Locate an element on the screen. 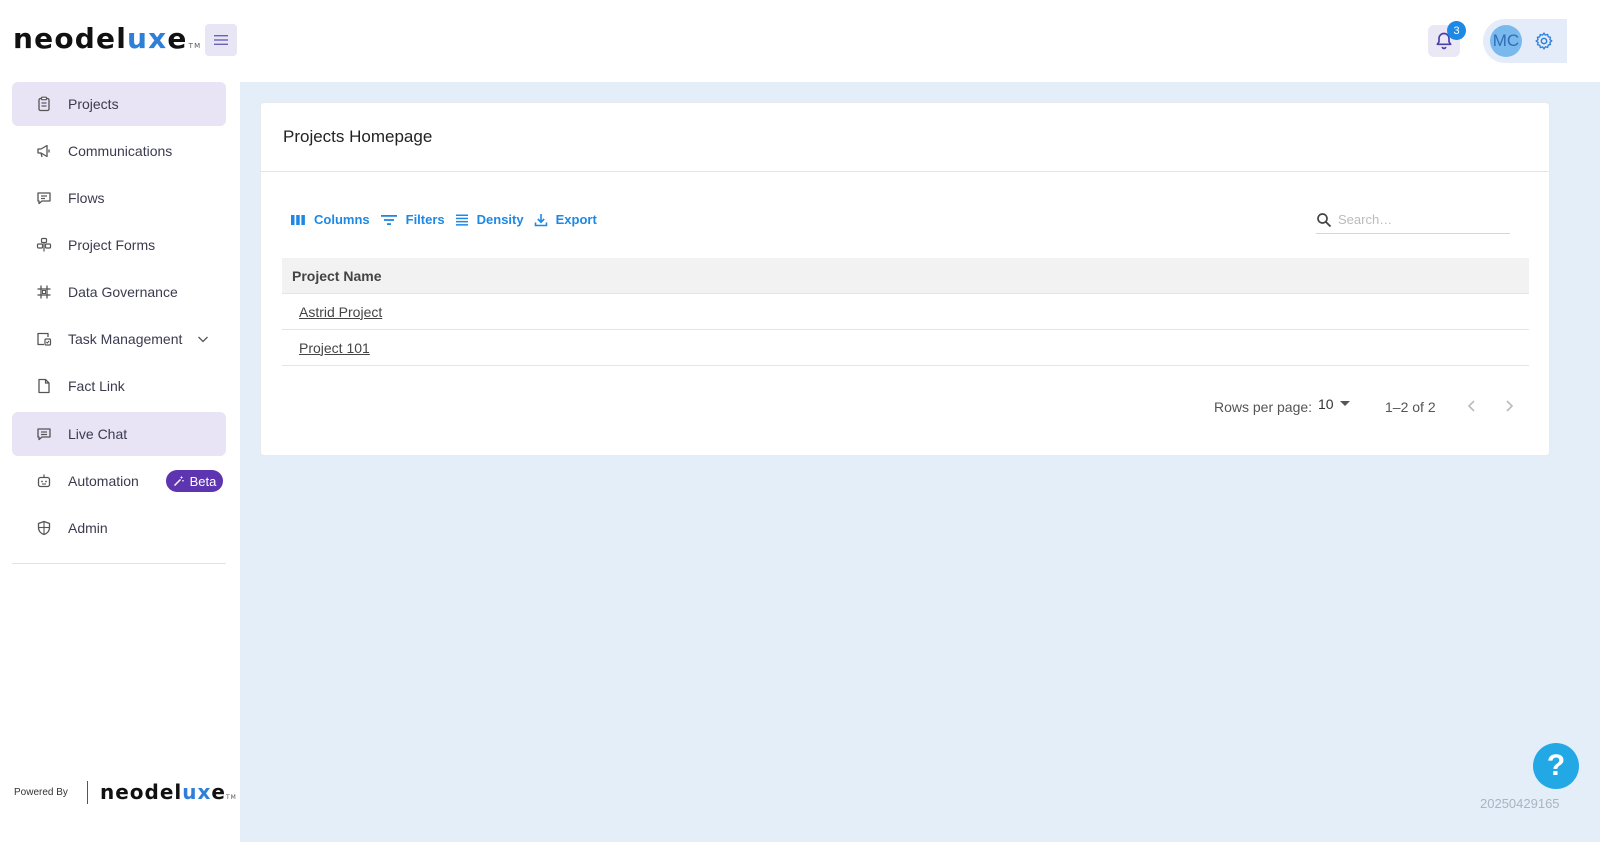 Image resolution: width=1600 pixels, height=842 pixels. beta-badge: Beta is located at coordinates (194, 481).